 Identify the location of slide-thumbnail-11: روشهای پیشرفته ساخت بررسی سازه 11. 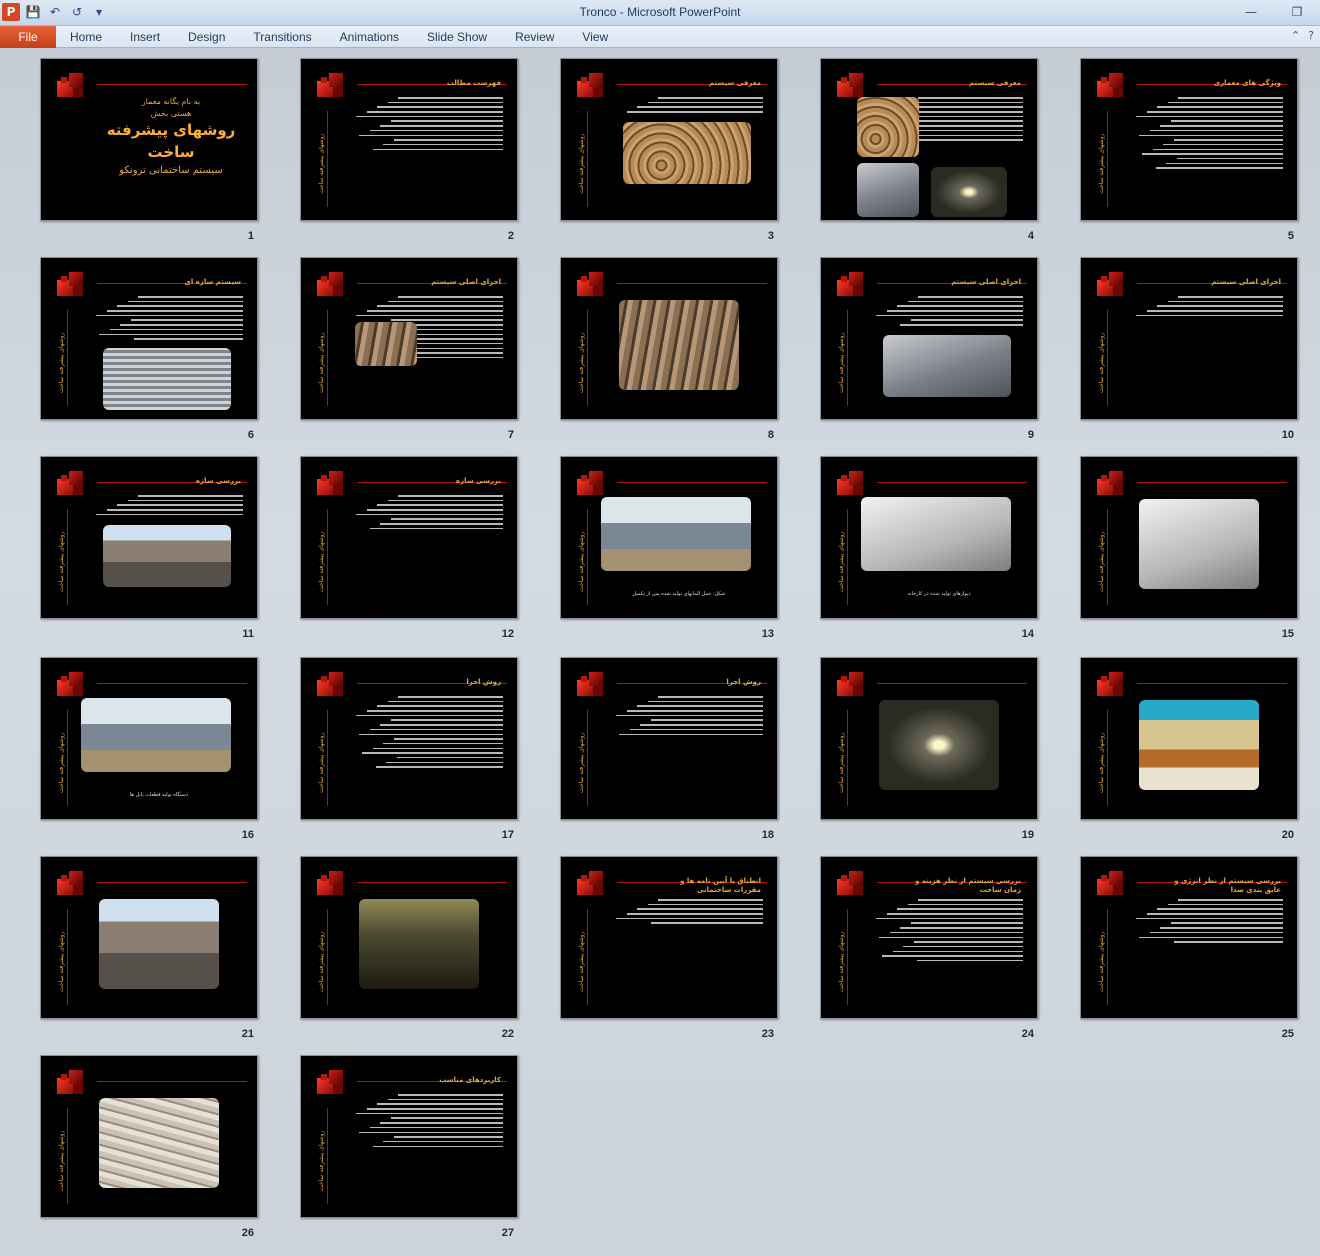
(149, 548).